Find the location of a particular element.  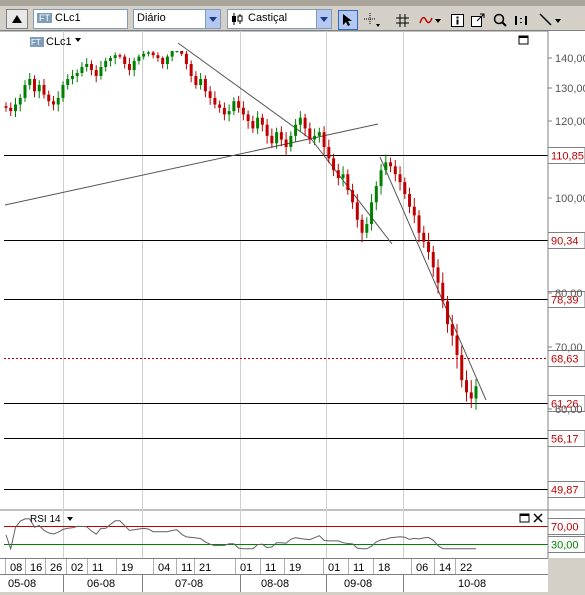

chart-style-dropdown-button is located at coordinates (323, 19).